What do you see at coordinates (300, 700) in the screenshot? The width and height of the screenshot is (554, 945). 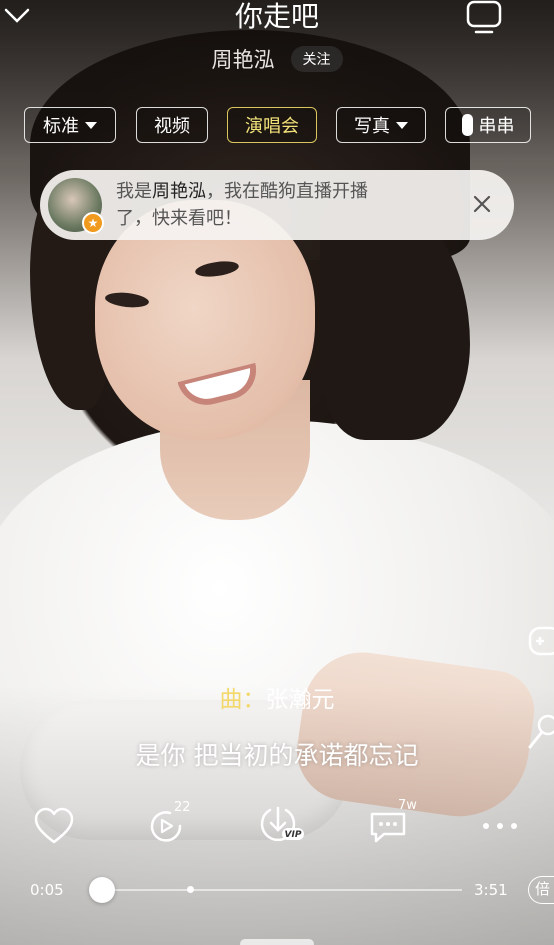 I see `credit-value: 张瀚元` at bounding box center [300, 700].